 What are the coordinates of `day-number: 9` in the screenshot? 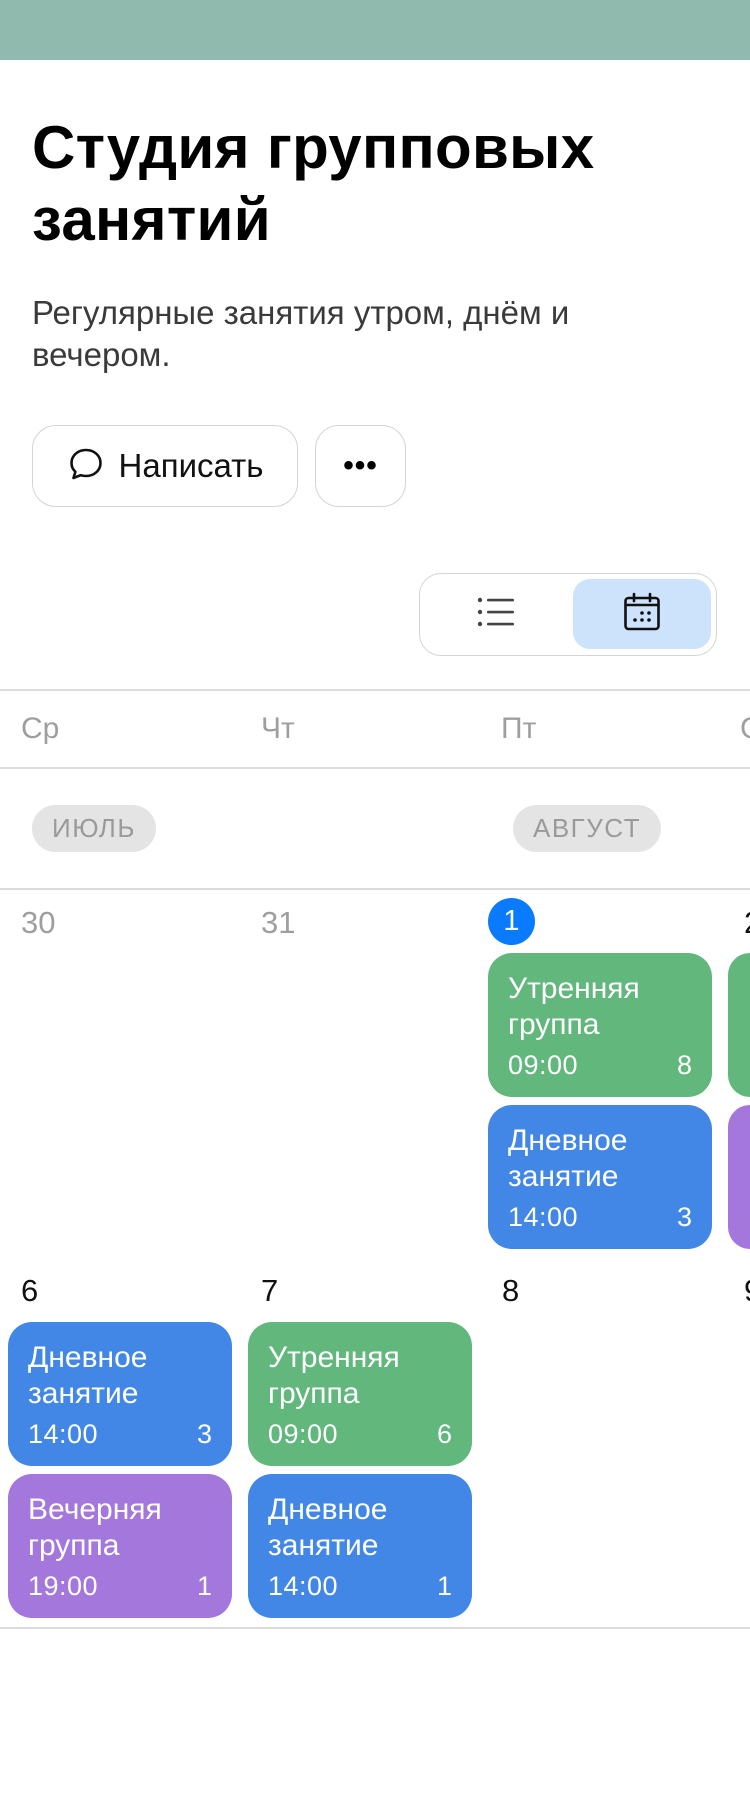 It's located at (747, 1291).